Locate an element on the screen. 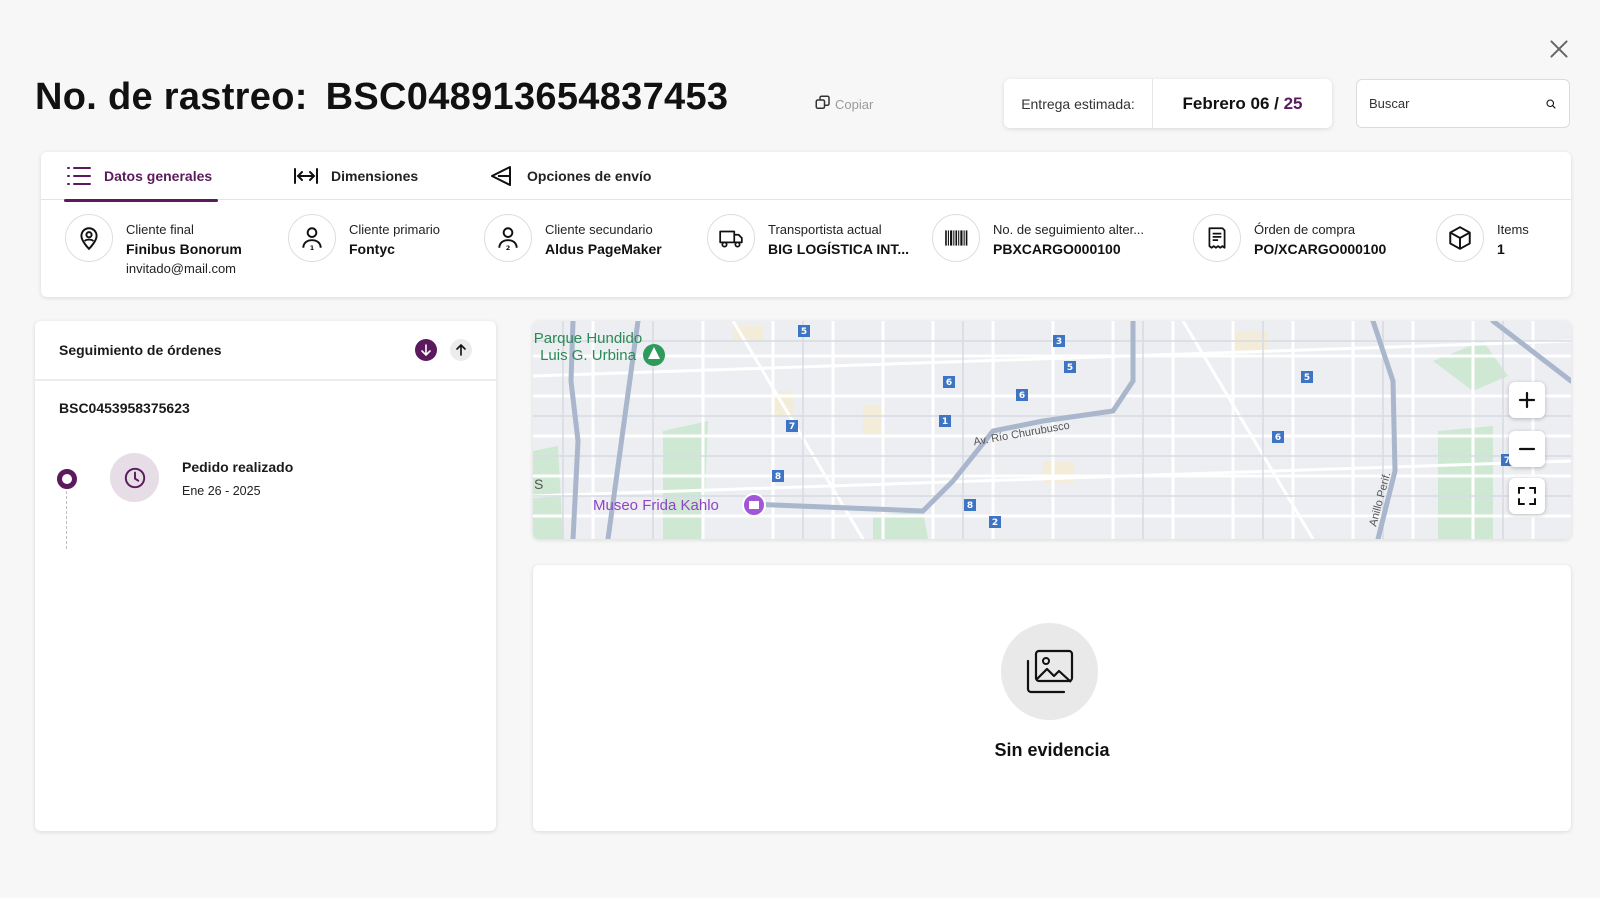 This screenshot has width=1600, height=898. field-icon-wrap: 1 is located at coordinates (312, 238).